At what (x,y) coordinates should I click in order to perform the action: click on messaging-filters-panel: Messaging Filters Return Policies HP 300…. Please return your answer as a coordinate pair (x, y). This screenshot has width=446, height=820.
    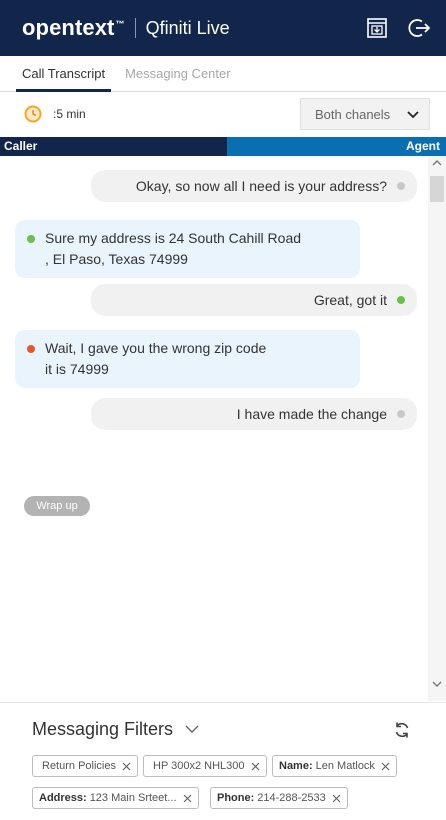
    Looking at the image, I should click on (223, 761).